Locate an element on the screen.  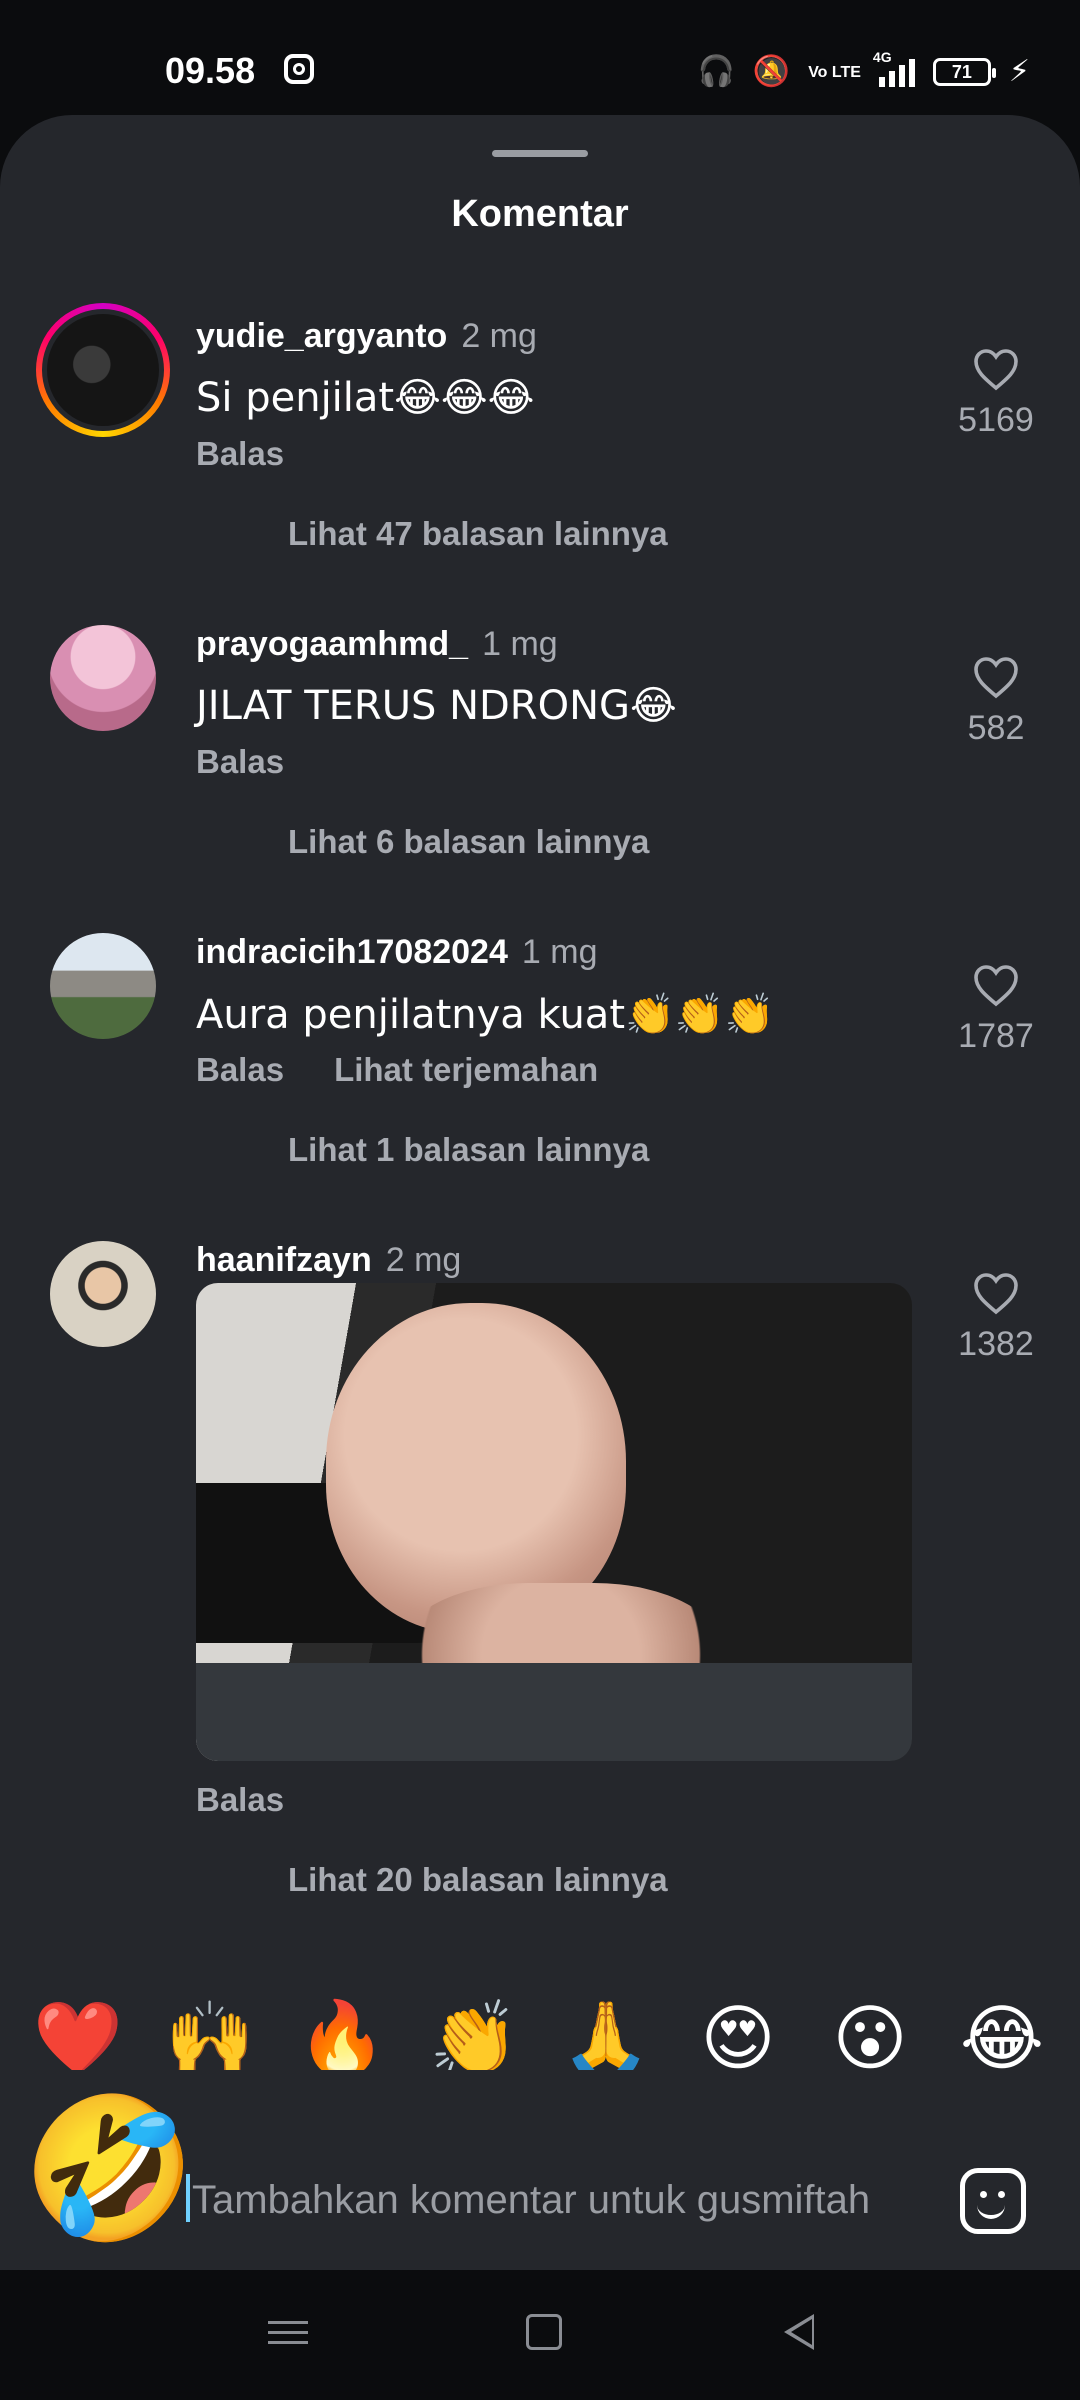
sticker-icon is located at coordinates (993, 2201).